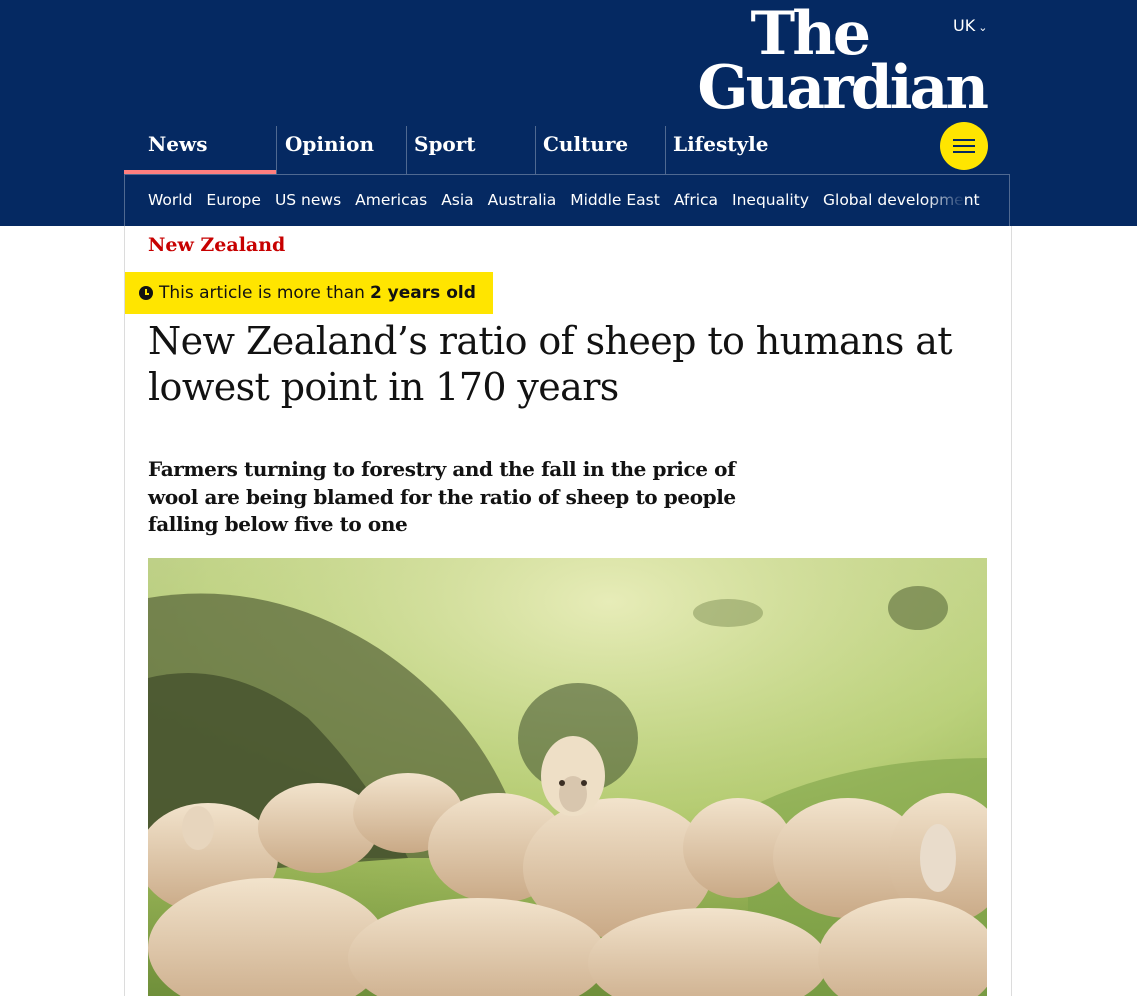 This screenshot has height=996, width=1137. I want to click on subnav-item-australia: Australia, so click(522, 200).